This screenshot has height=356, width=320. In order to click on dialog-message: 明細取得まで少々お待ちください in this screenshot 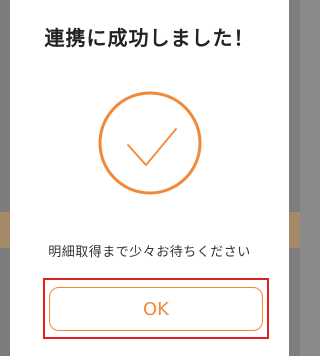, I will do `click(149, 252)`.